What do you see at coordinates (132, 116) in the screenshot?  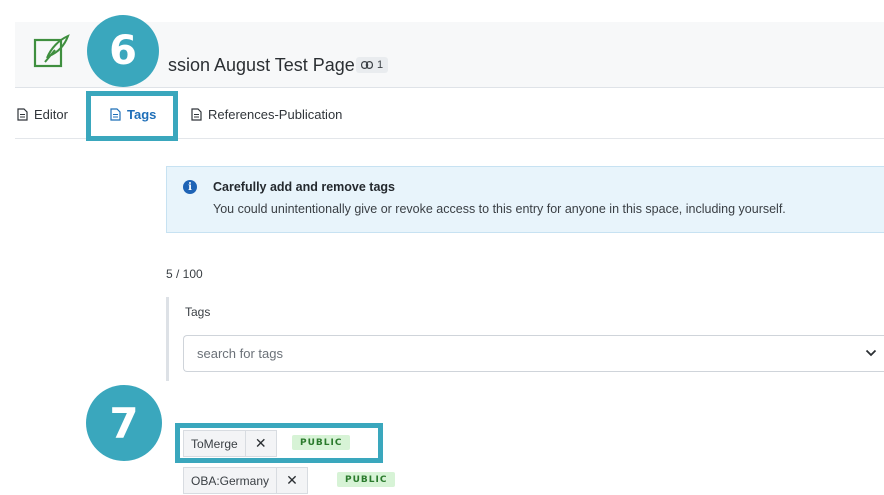 I see `tags-tab-highlight` at bounding box center [132, 116].